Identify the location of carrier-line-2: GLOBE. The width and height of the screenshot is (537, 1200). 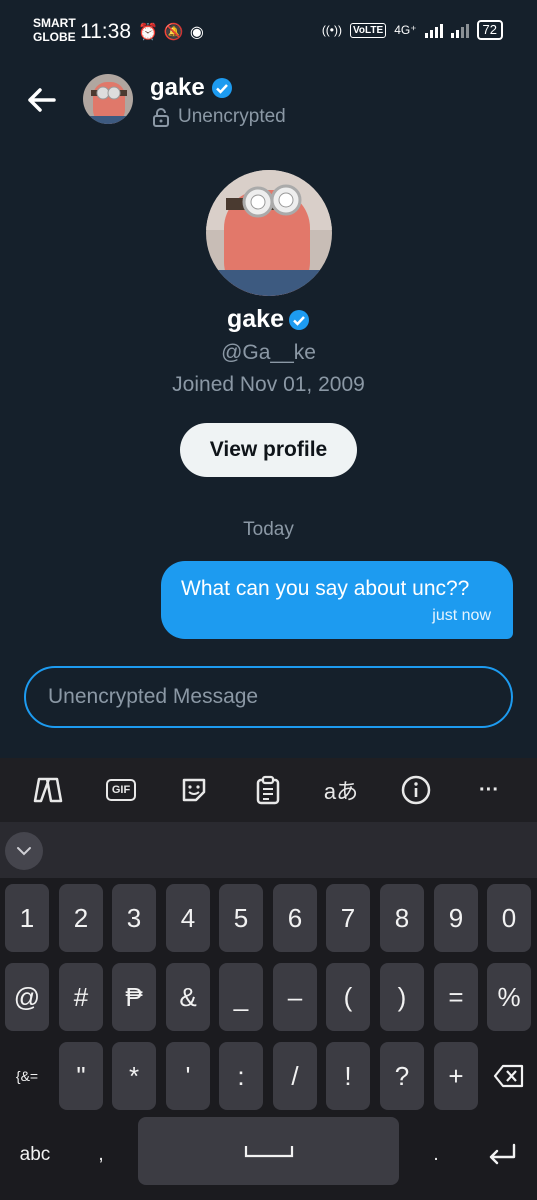
(54, 37).